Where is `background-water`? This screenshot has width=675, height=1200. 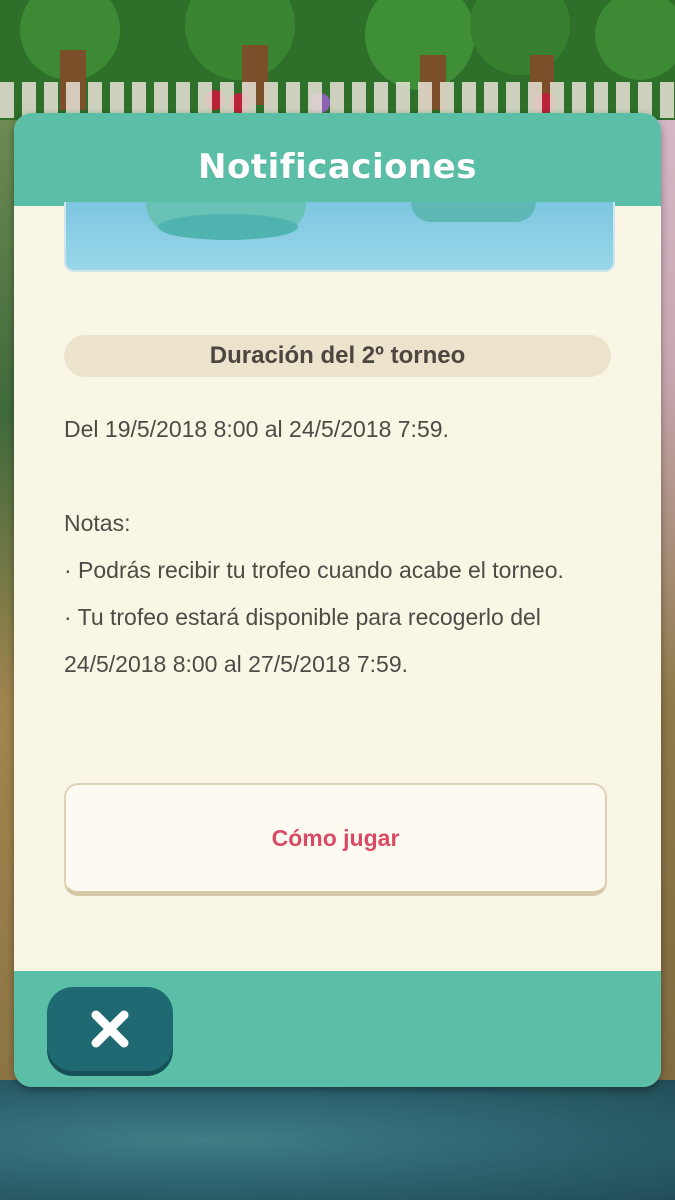 background-water is located at coordinates (337, 1140).